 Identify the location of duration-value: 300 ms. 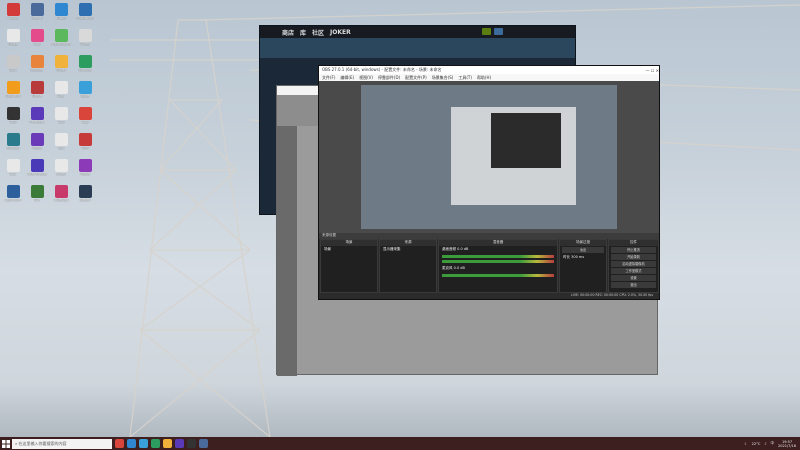
(577, 257).